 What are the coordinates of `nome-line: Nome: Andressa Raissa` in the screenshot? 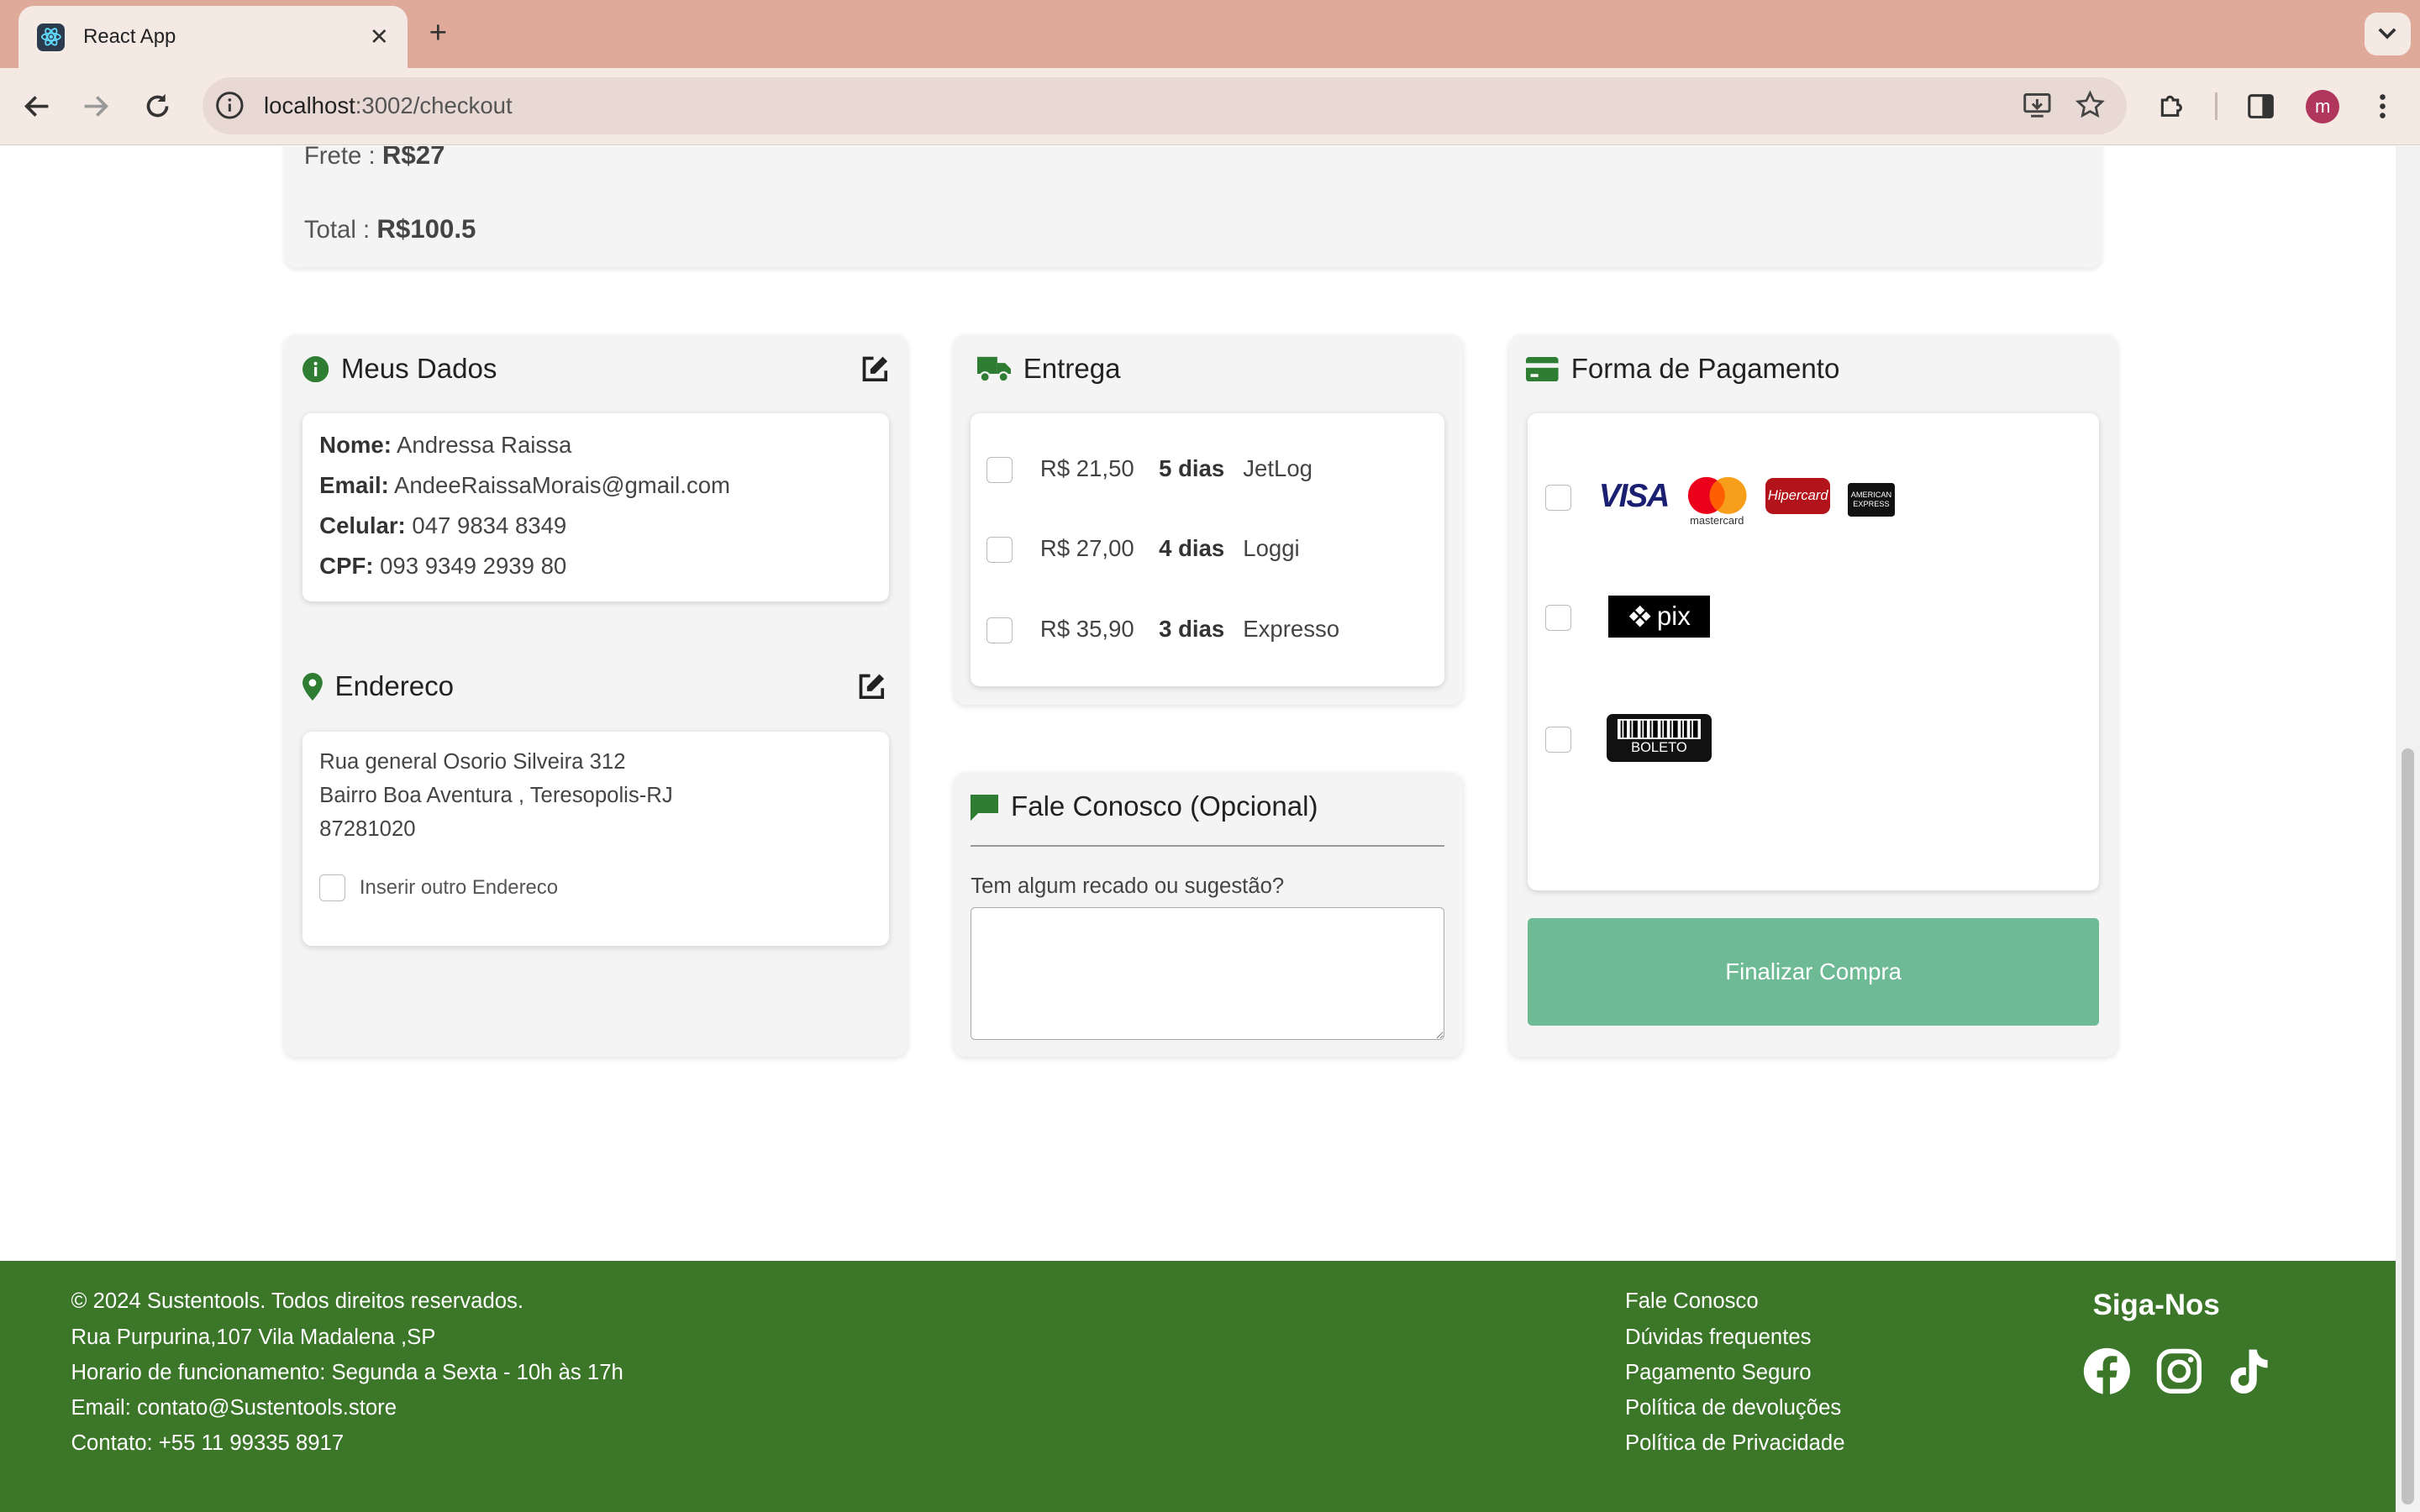 It's located at (446, 445).